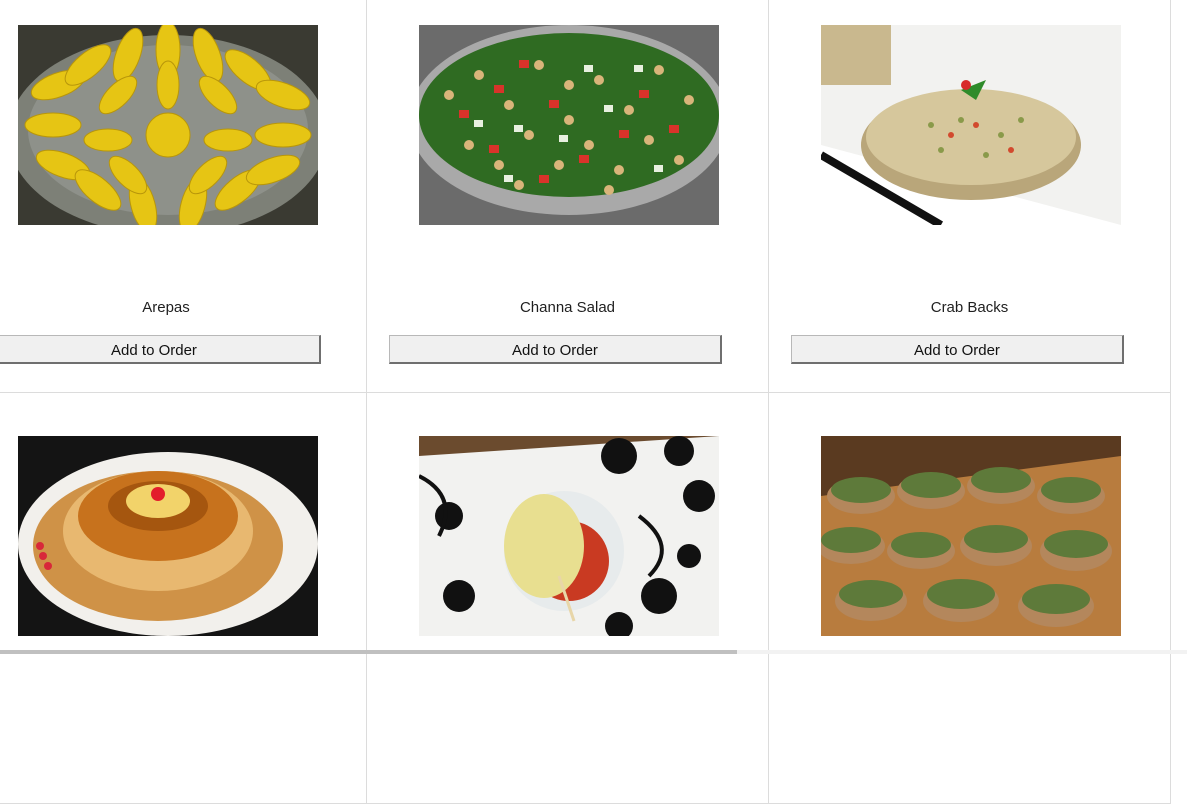  Describe the element at coordinates (569, 536) in the screenshot. I see `pastry-cup-image` at that location.